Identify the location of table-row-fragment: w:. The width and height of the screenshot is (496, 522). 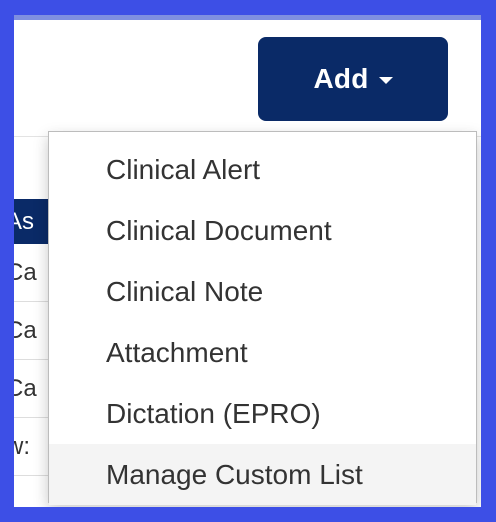
(22, 446).